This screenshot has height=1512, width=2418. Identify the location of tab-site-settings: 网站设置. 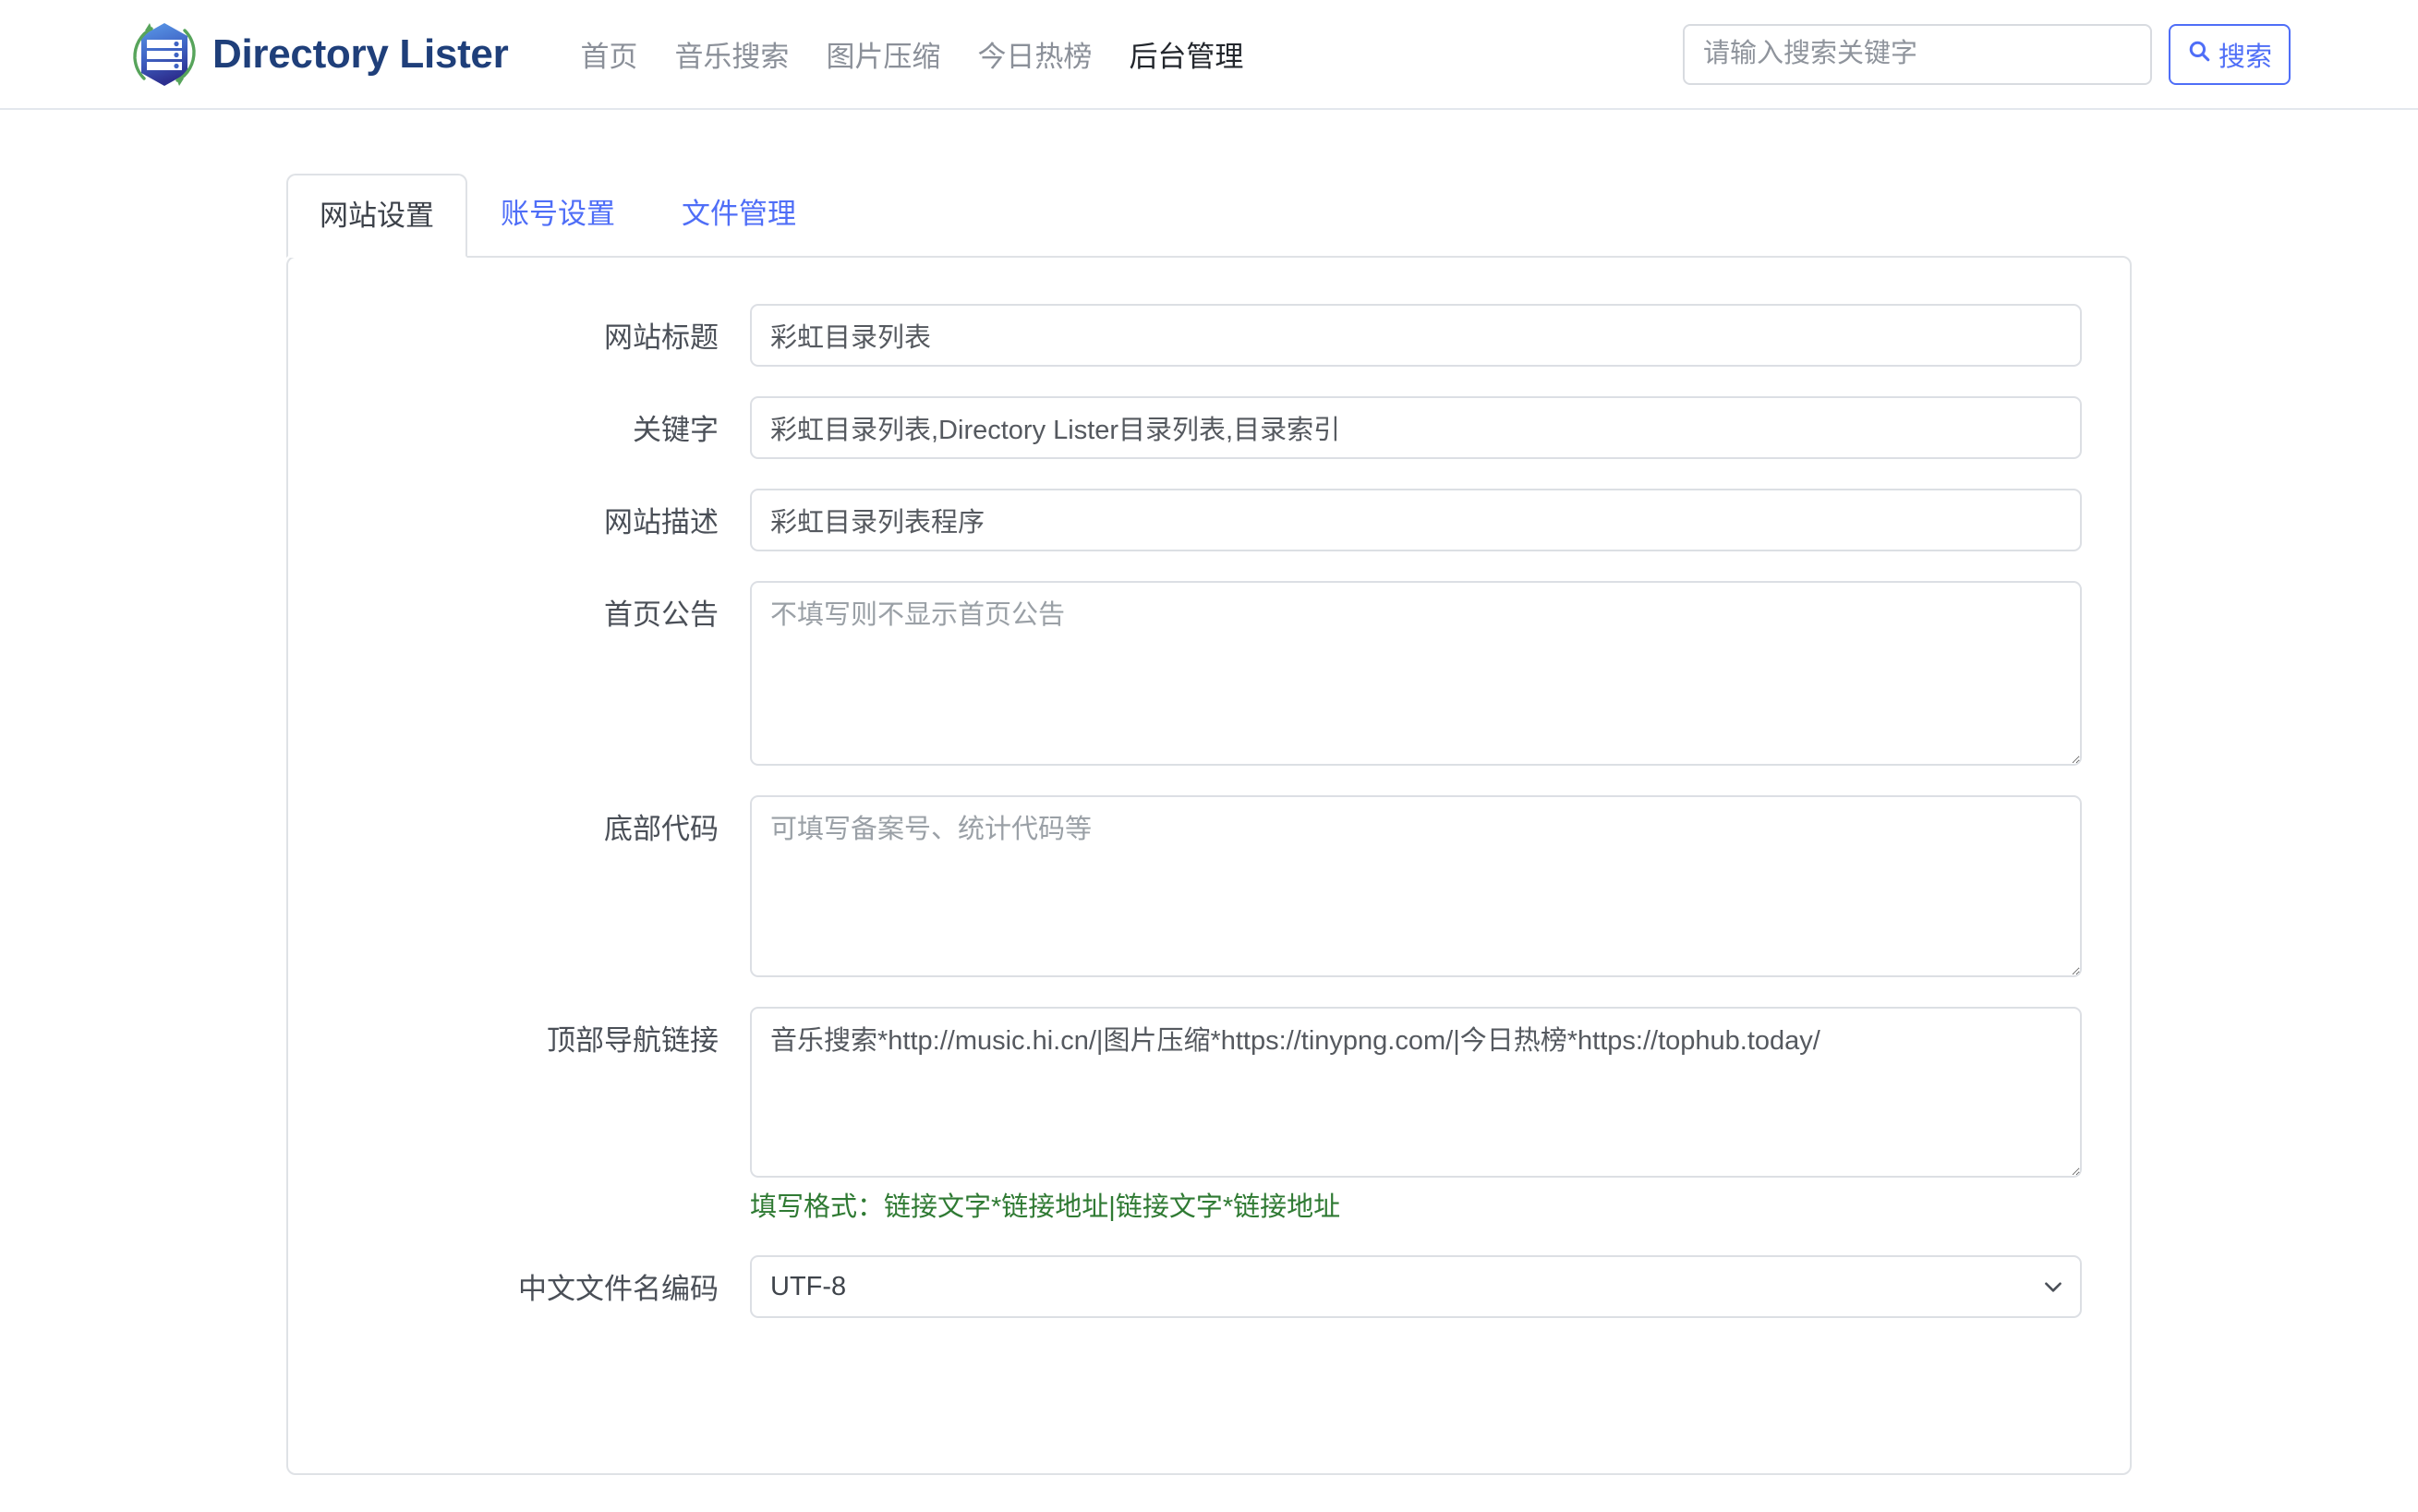
(376, 216).